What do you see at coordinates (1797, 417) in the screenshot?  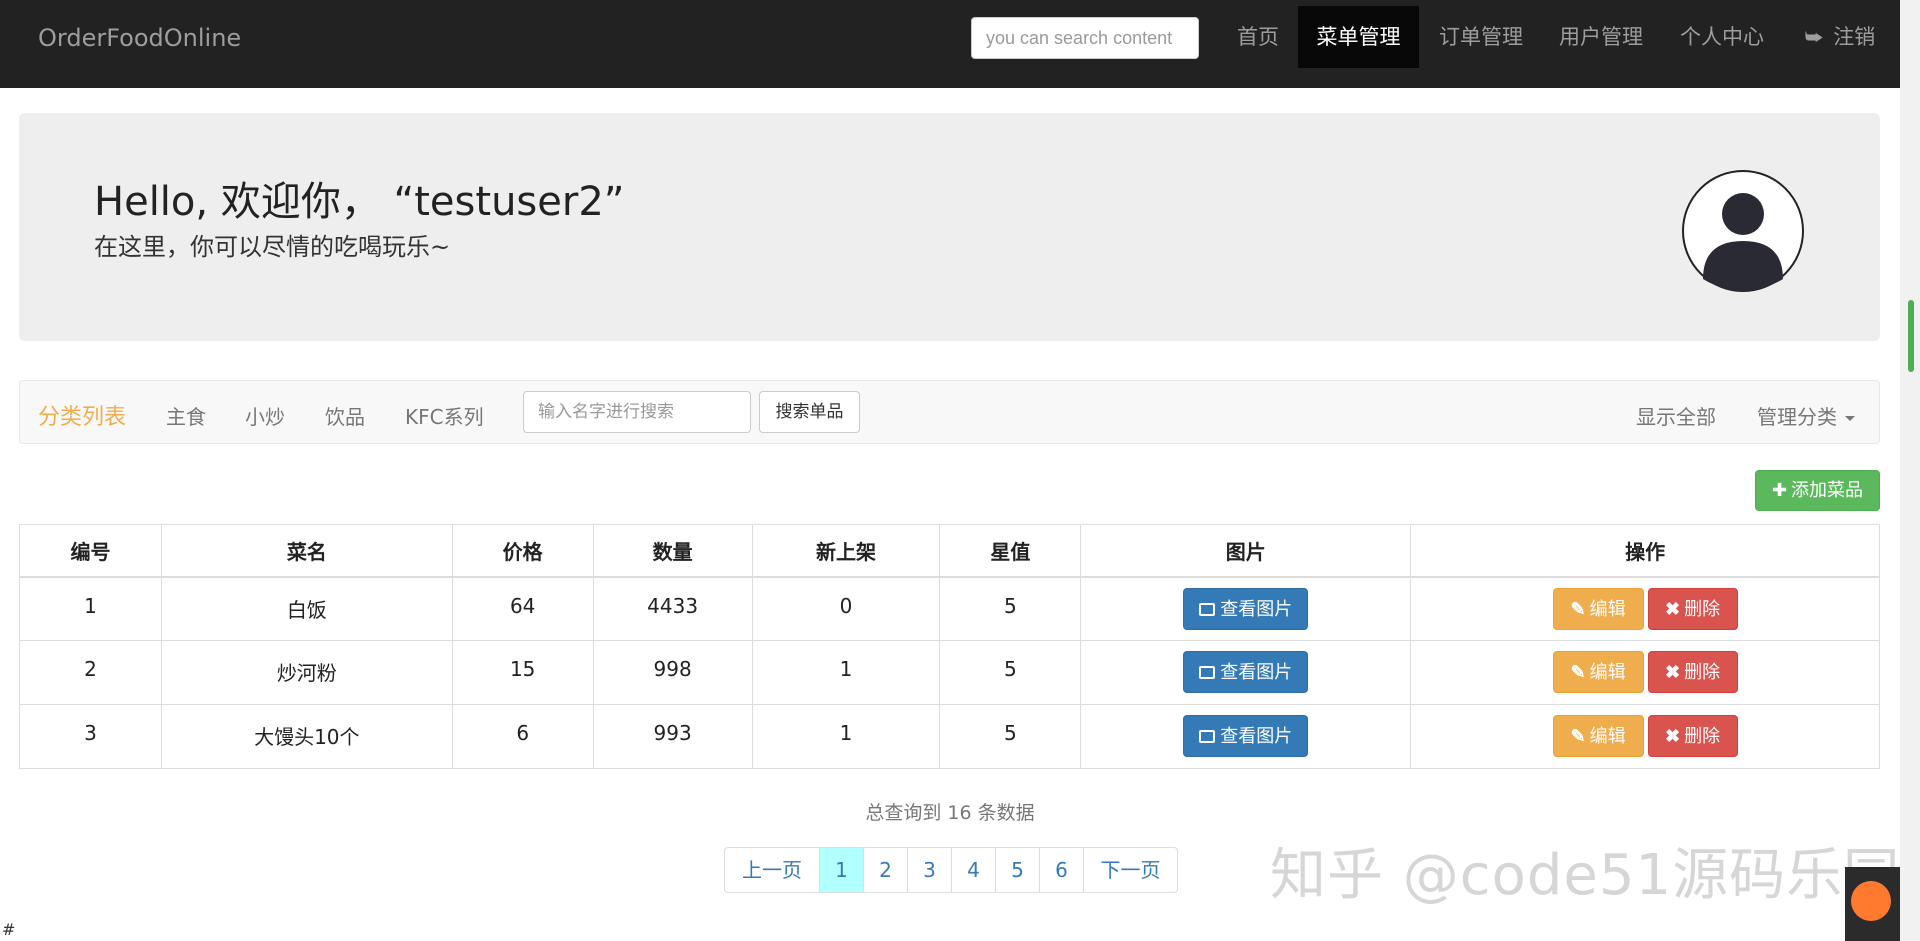 I see `manage-category-label: 管理分类` at bounding box center [1797, 417].